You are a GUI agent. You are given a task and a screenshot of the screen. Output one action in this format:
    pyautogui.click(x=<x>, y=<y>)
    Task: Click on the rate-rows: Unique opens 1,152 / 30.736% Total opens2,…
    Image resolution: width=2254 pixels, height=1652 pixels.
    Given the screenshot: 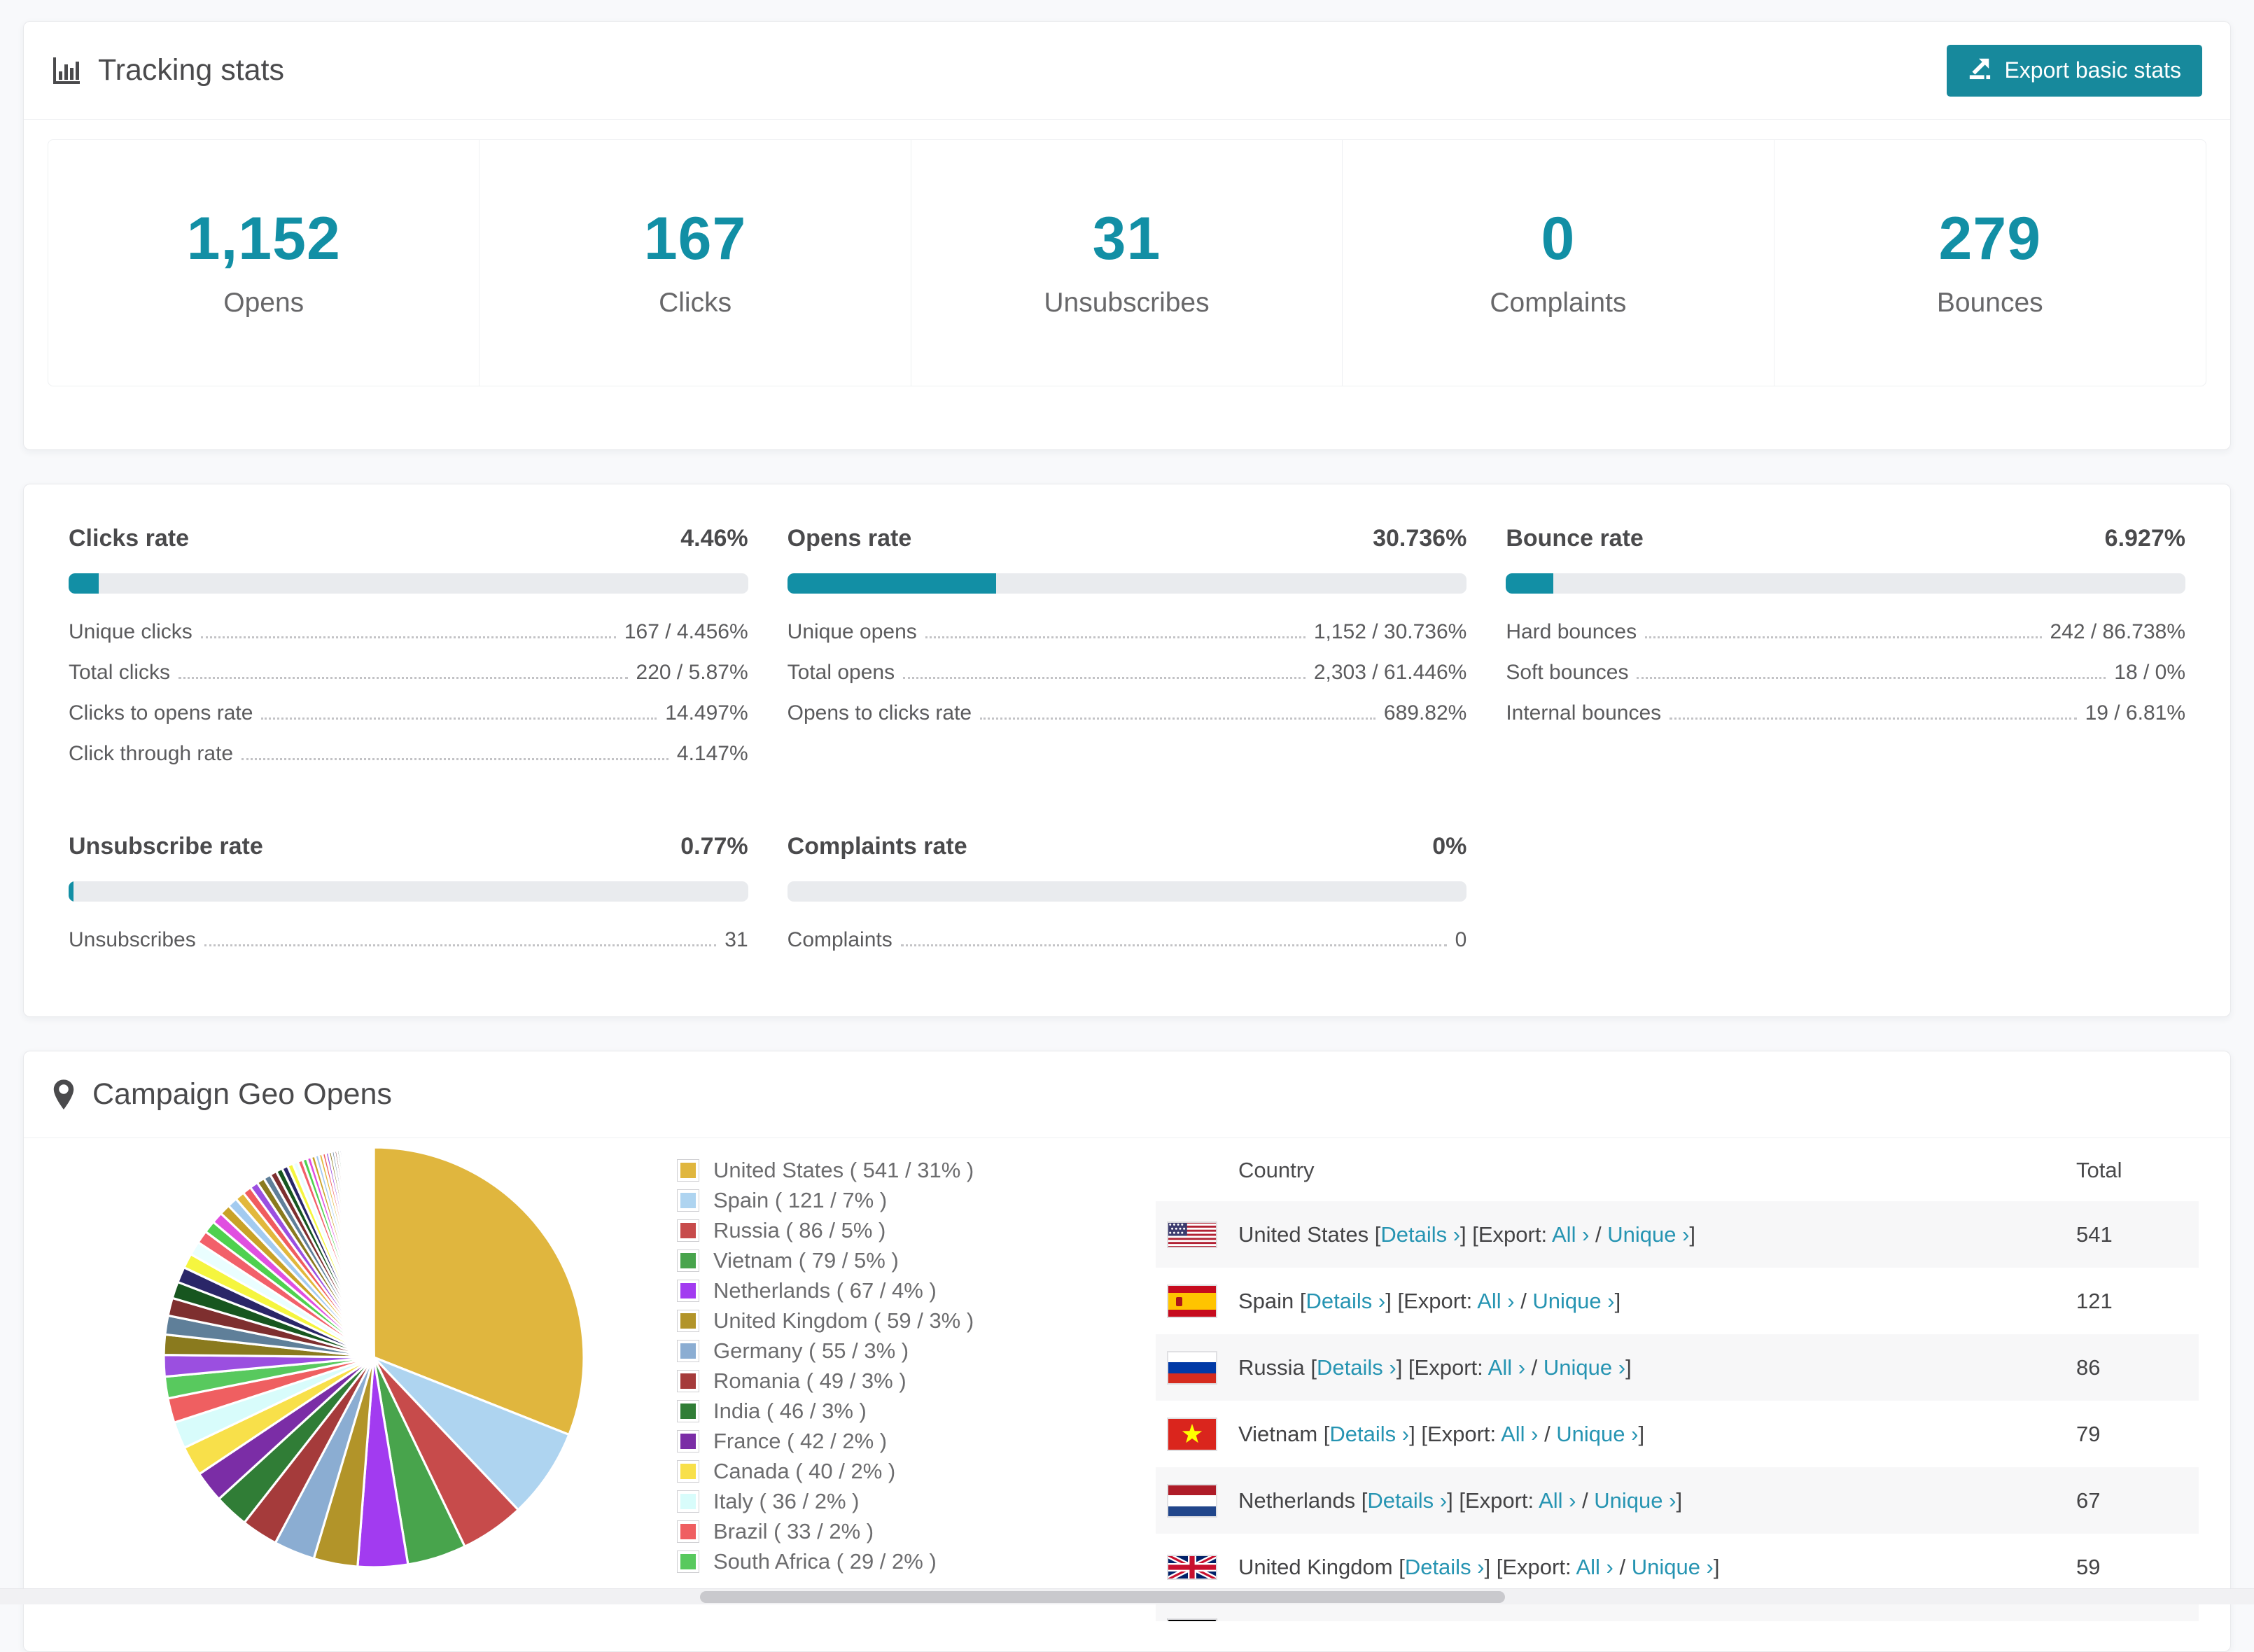 What is the action you would take?
    pyautogui.click(x=1127, y=681)
    